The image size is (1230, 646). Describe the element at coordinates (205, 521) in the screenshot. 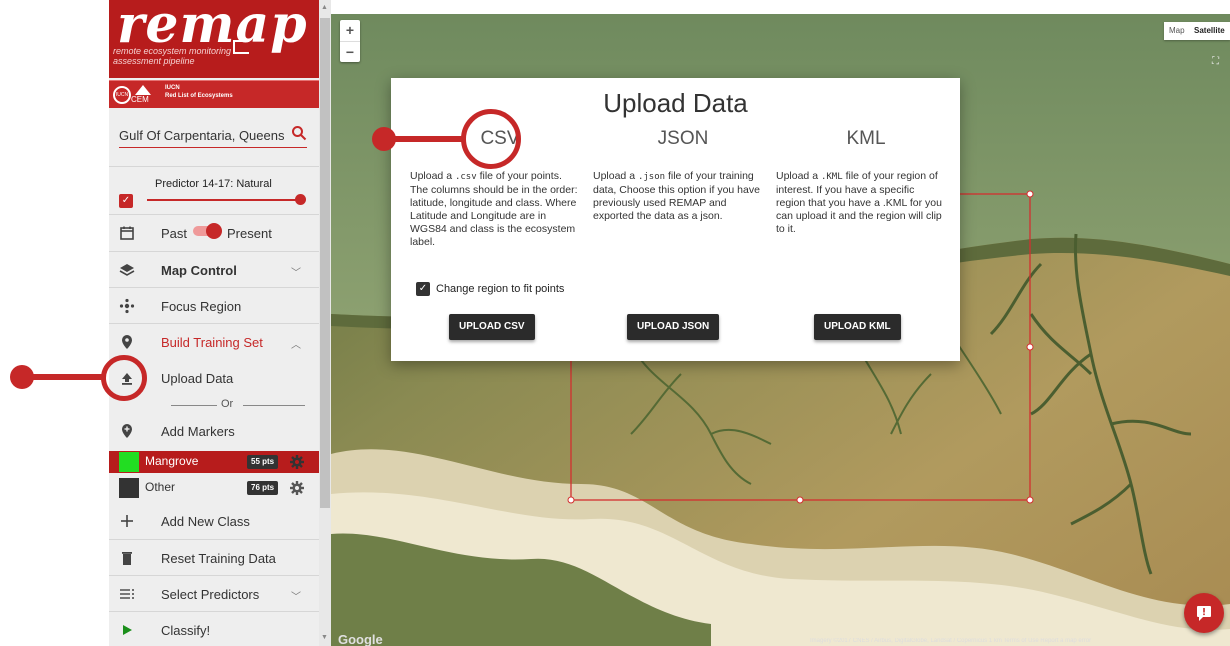

I see `sidebar-item-label: Add New Class` at that location.